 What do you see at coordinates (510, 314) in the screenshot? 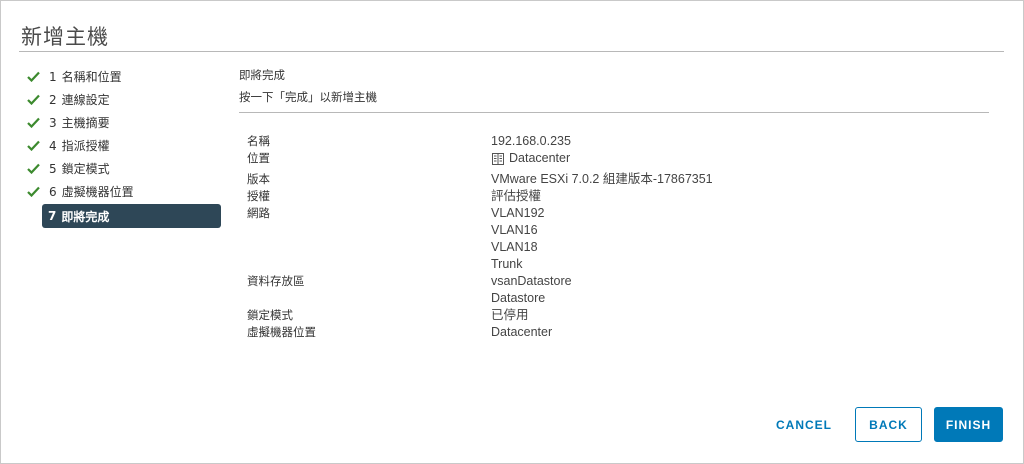
I see `summary-value: 已停用` at bounding box center [510, 314].